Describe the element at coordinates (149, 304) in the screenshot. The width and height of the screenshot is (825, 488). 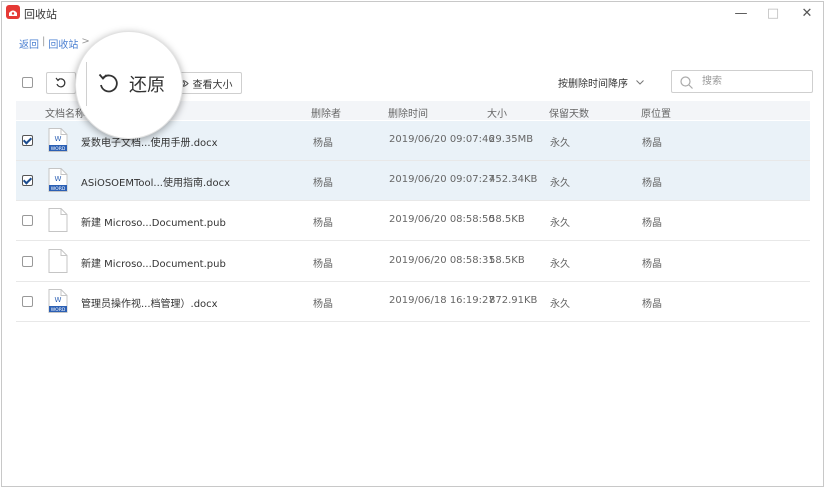
I see `cell-name: 管理员操作视...档管理）.docx` at that location.